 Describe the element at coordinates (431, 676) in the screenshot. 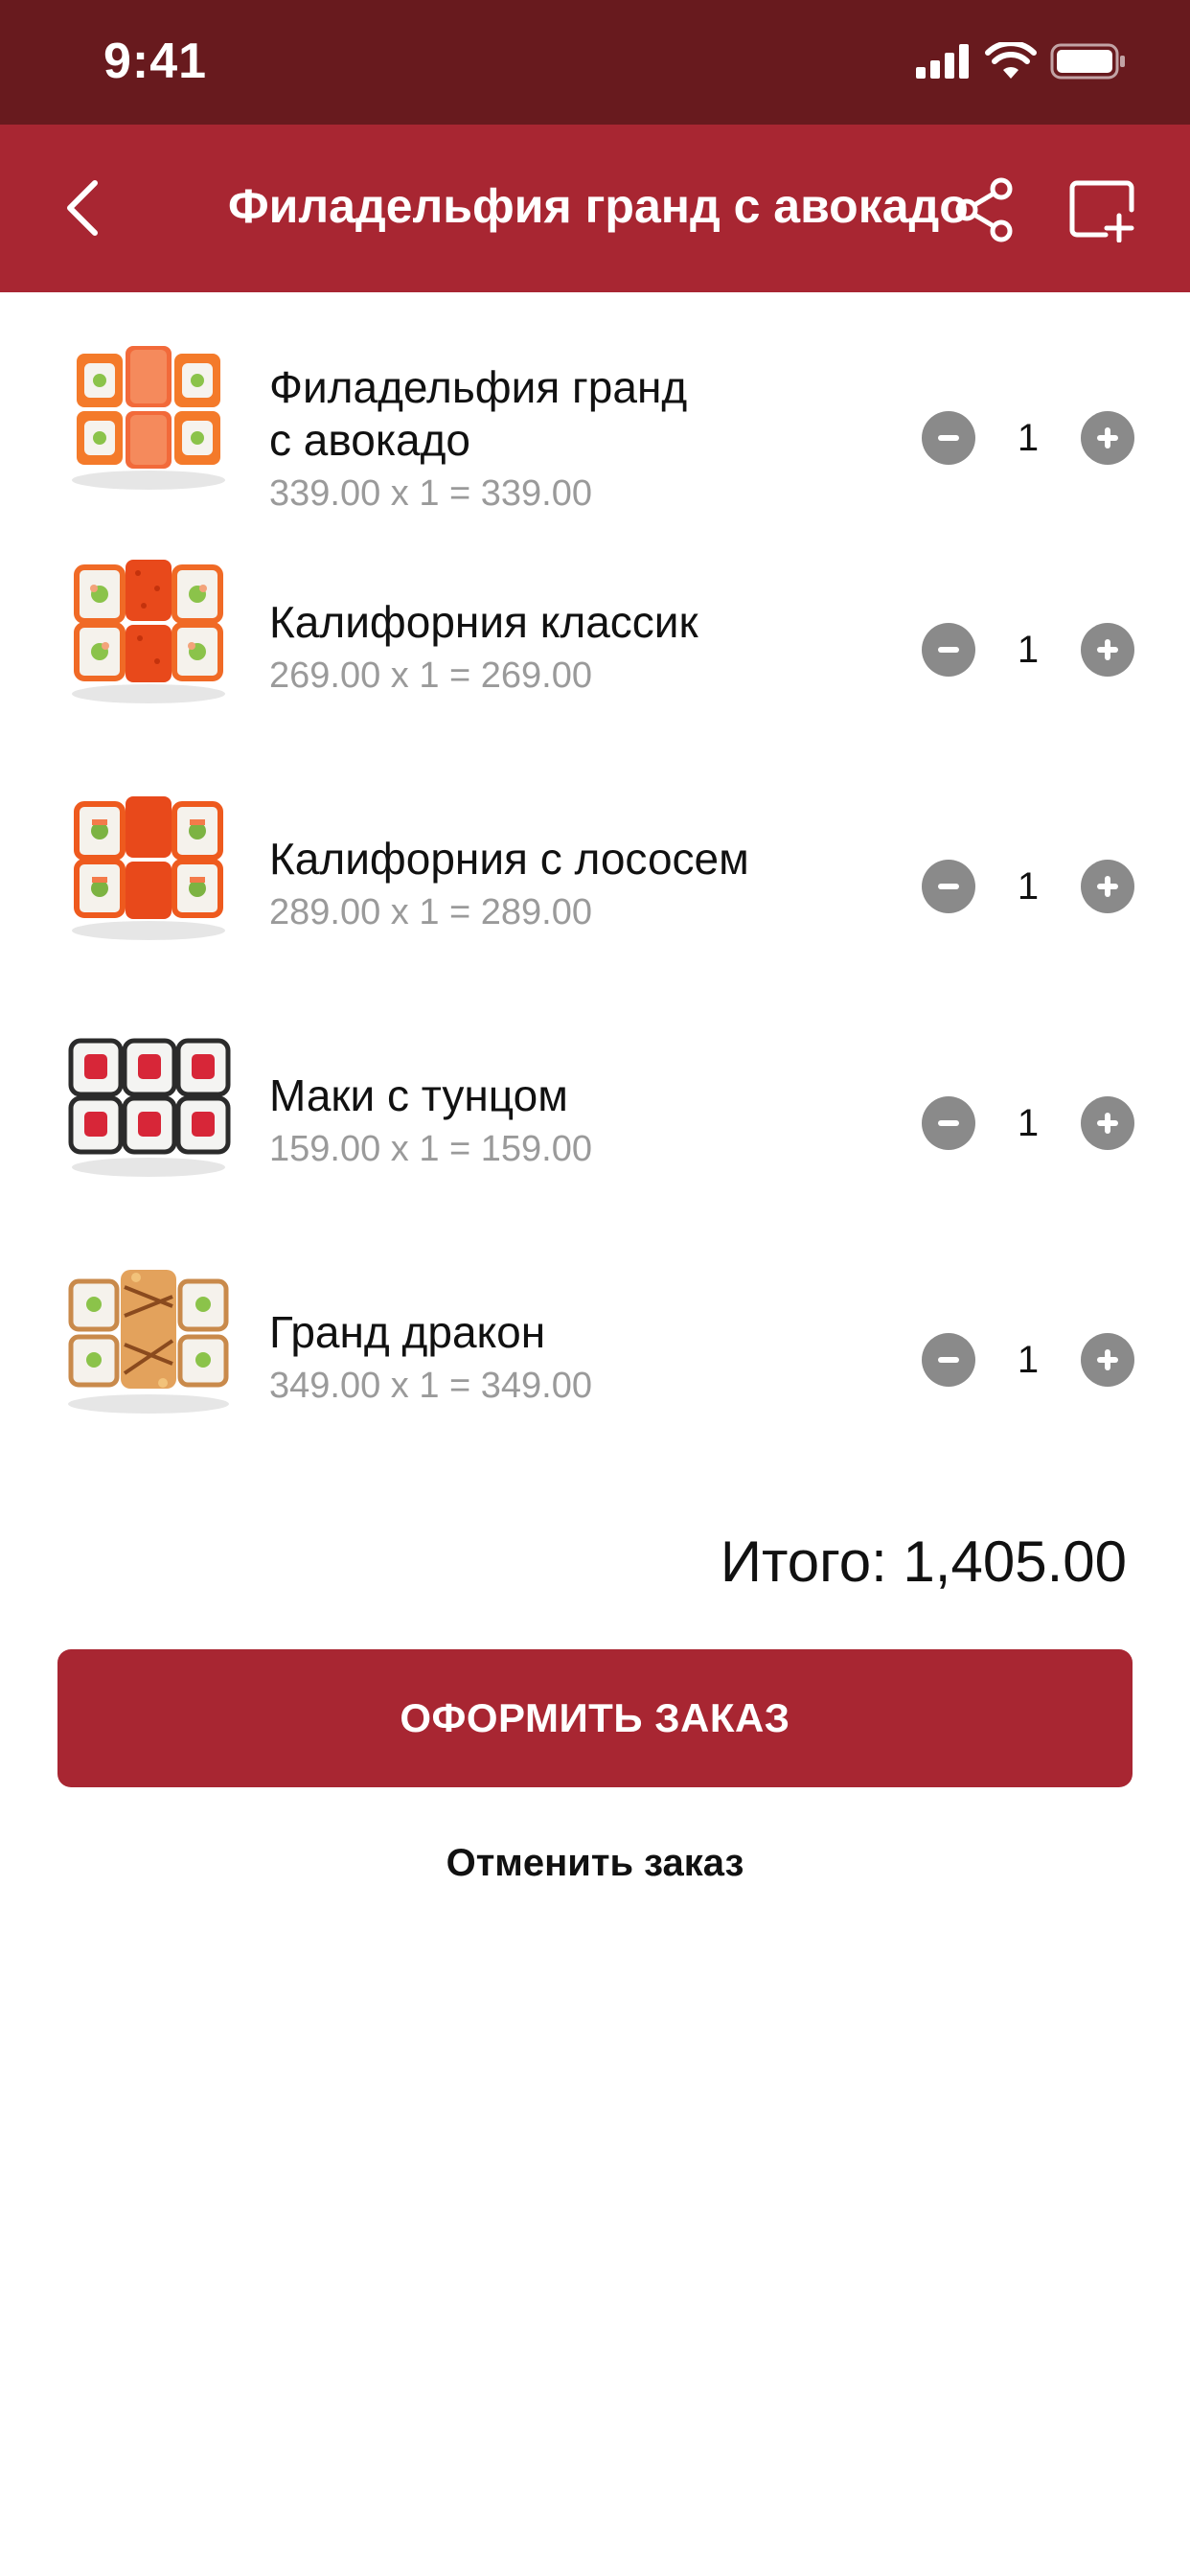

I see `item-price-calc: 269.00 x 1 = 269.00` at that location.